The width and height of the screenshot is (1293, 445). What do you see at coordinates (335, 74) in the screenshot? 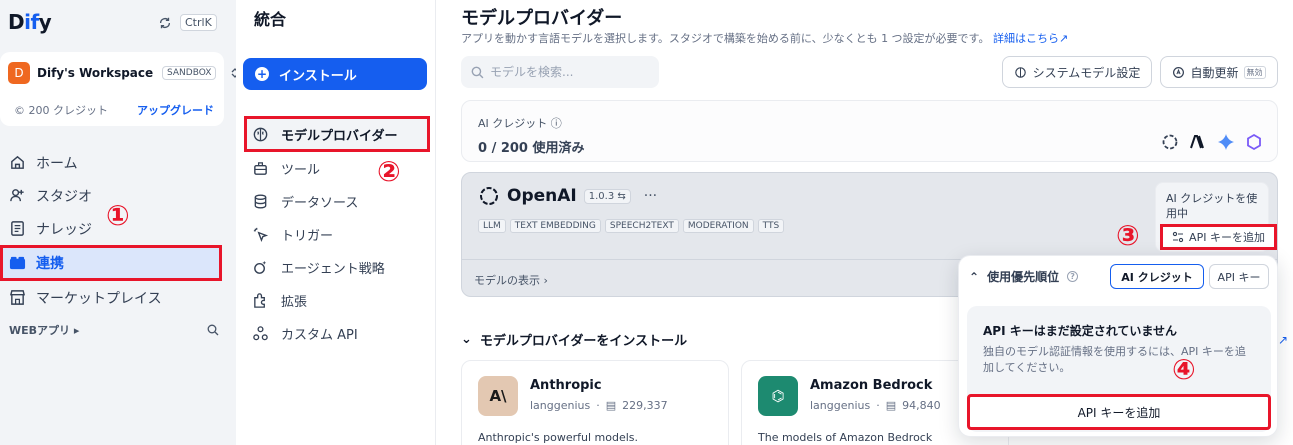
I see `install-button: + インストール` at bounding box center [335, 74].